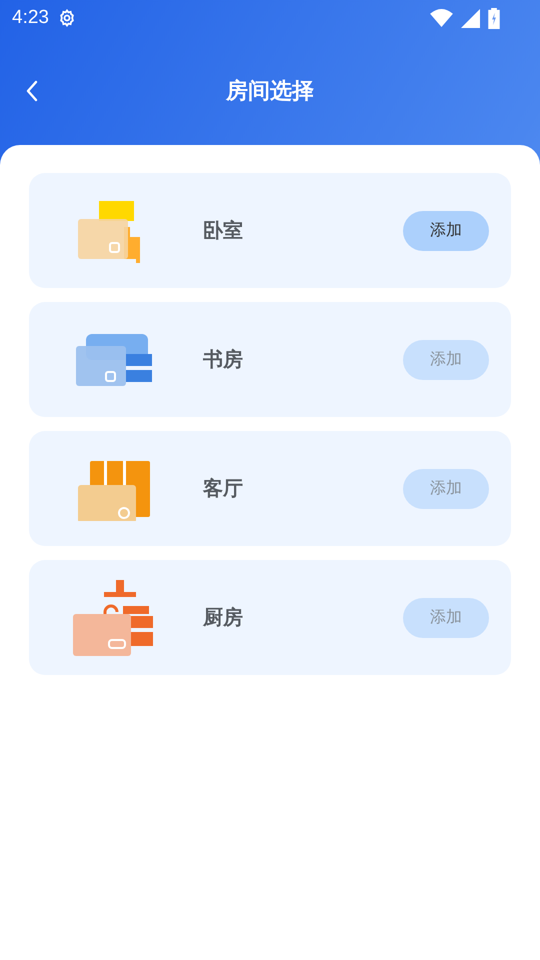 This screenshot has width=540, height=960. What do you see at coordinates (446, 230) in the screenshot?
I see `add-button: 添加` at bounding box center [446, 230].